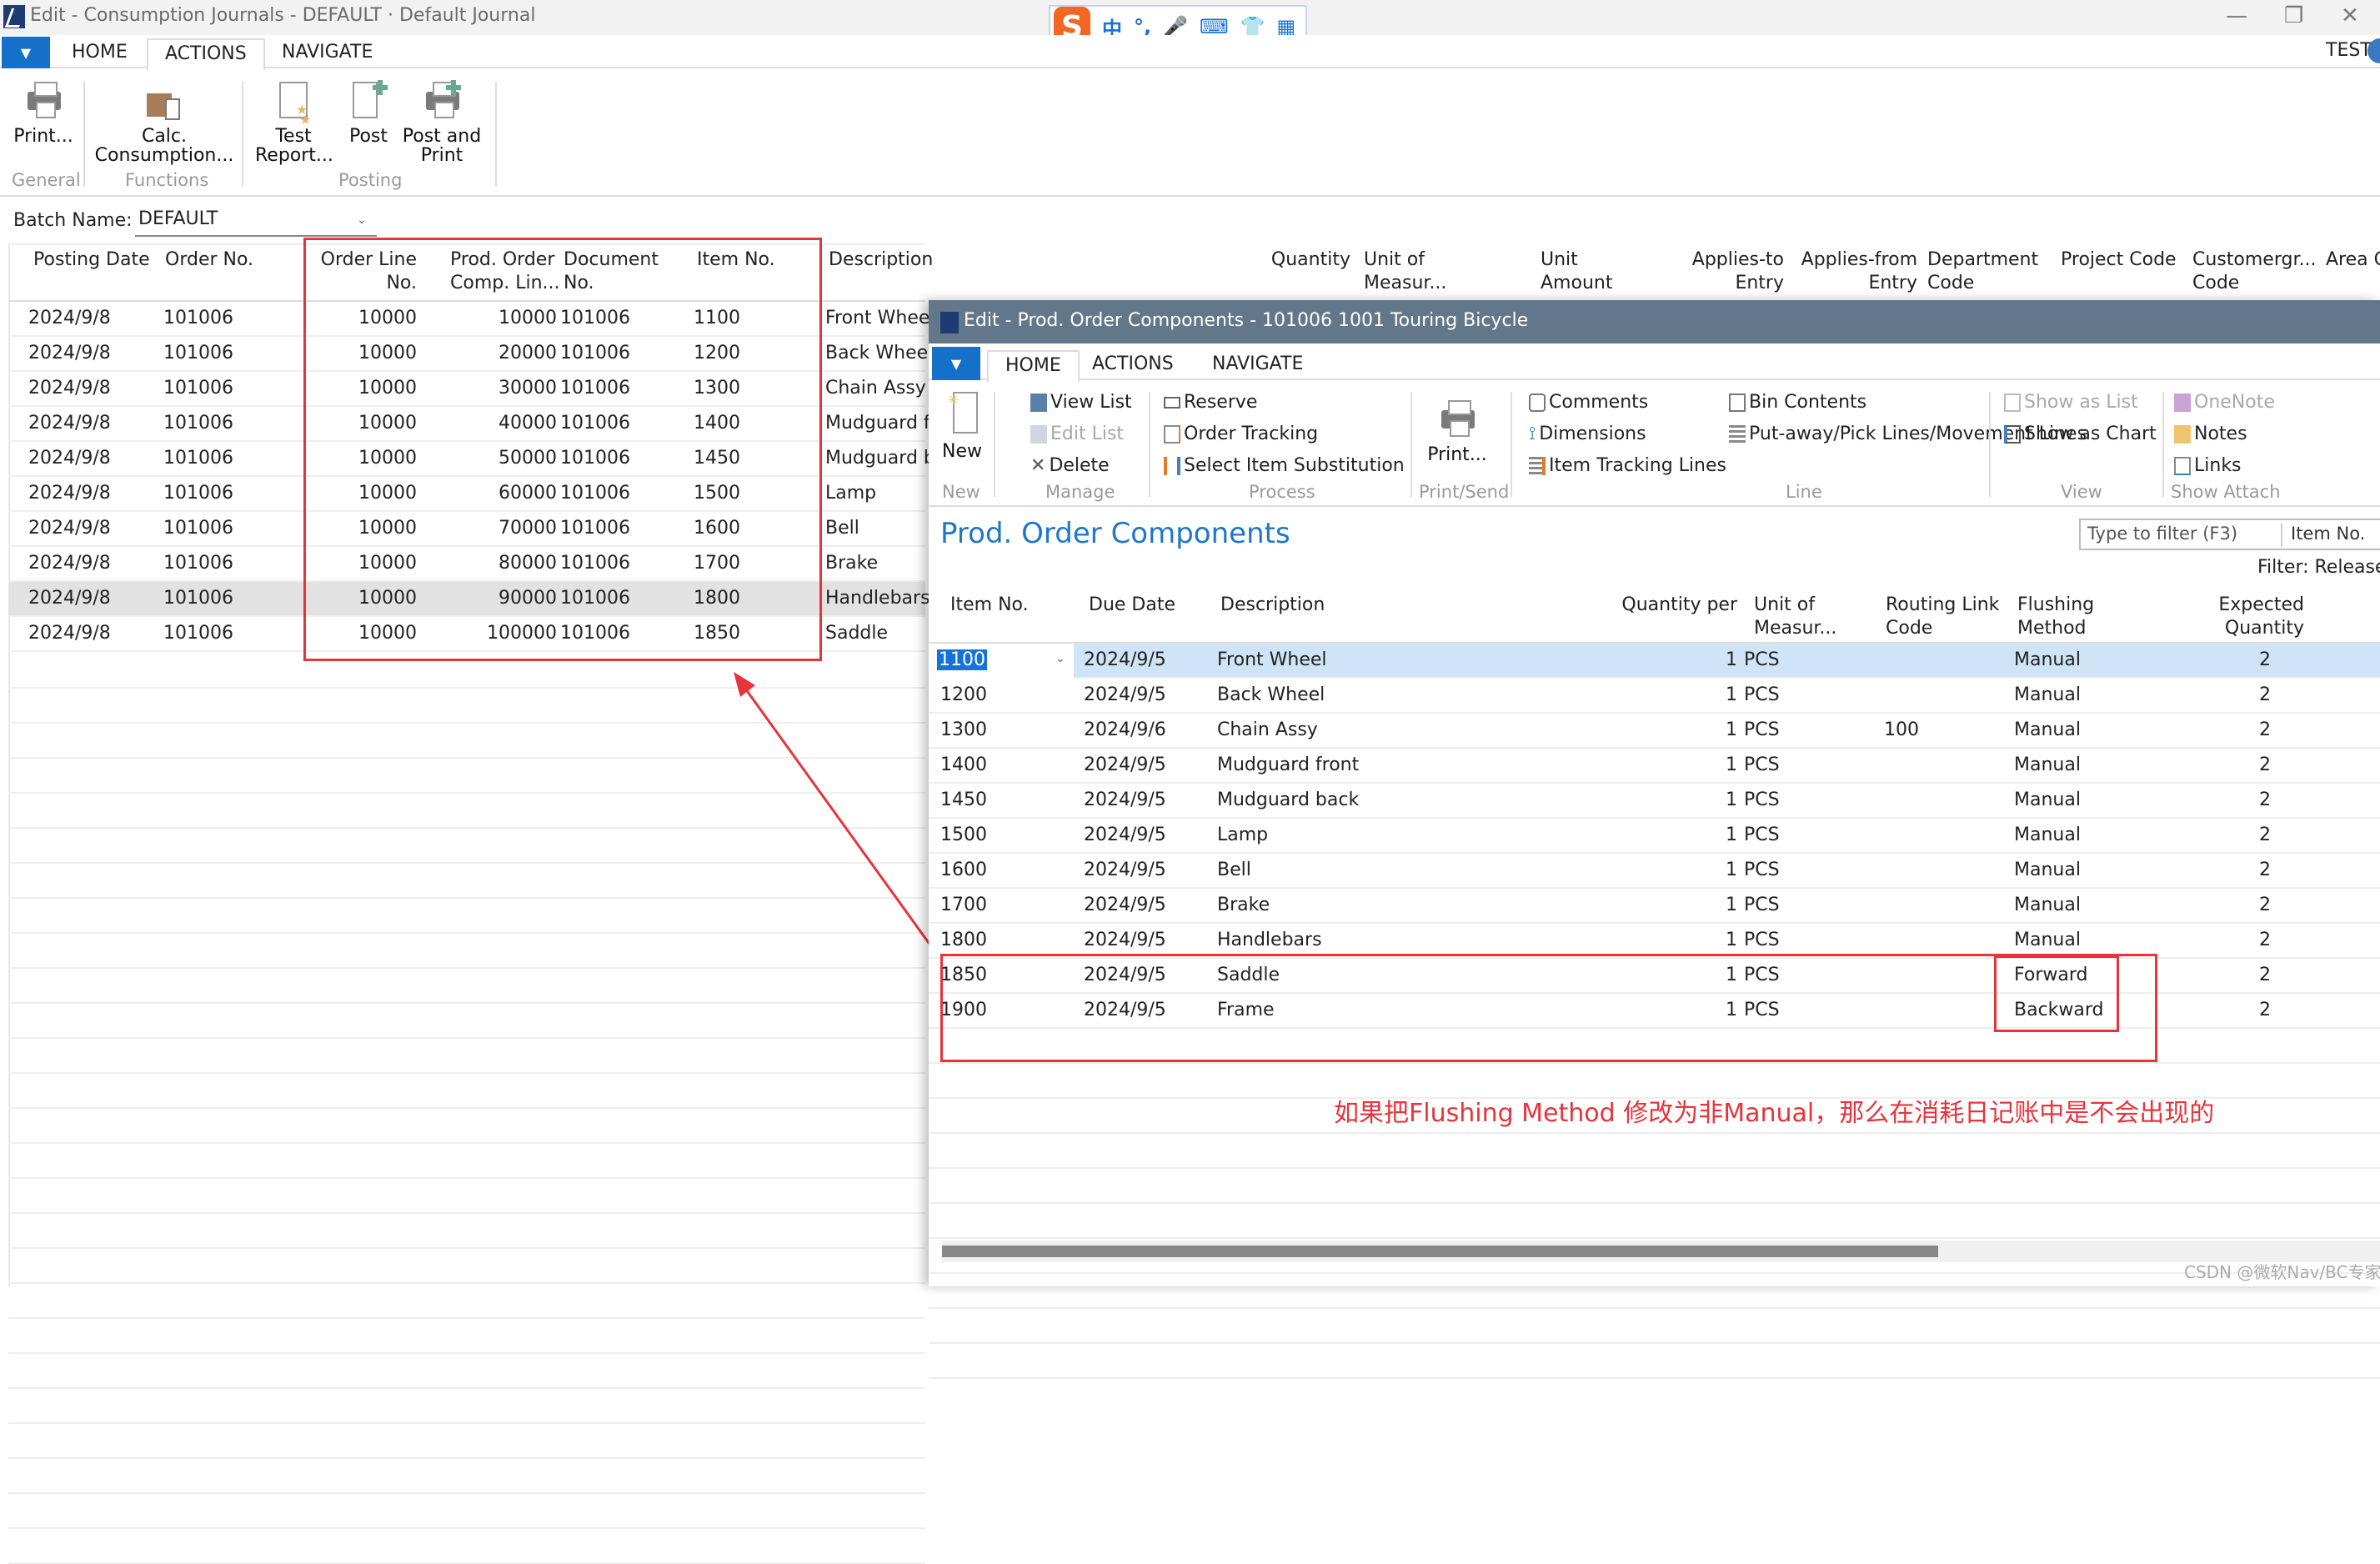  I want to click on component-row: 1600 2024/9/5 Bell 1 PCS Manual 2, so click(1654, 872).